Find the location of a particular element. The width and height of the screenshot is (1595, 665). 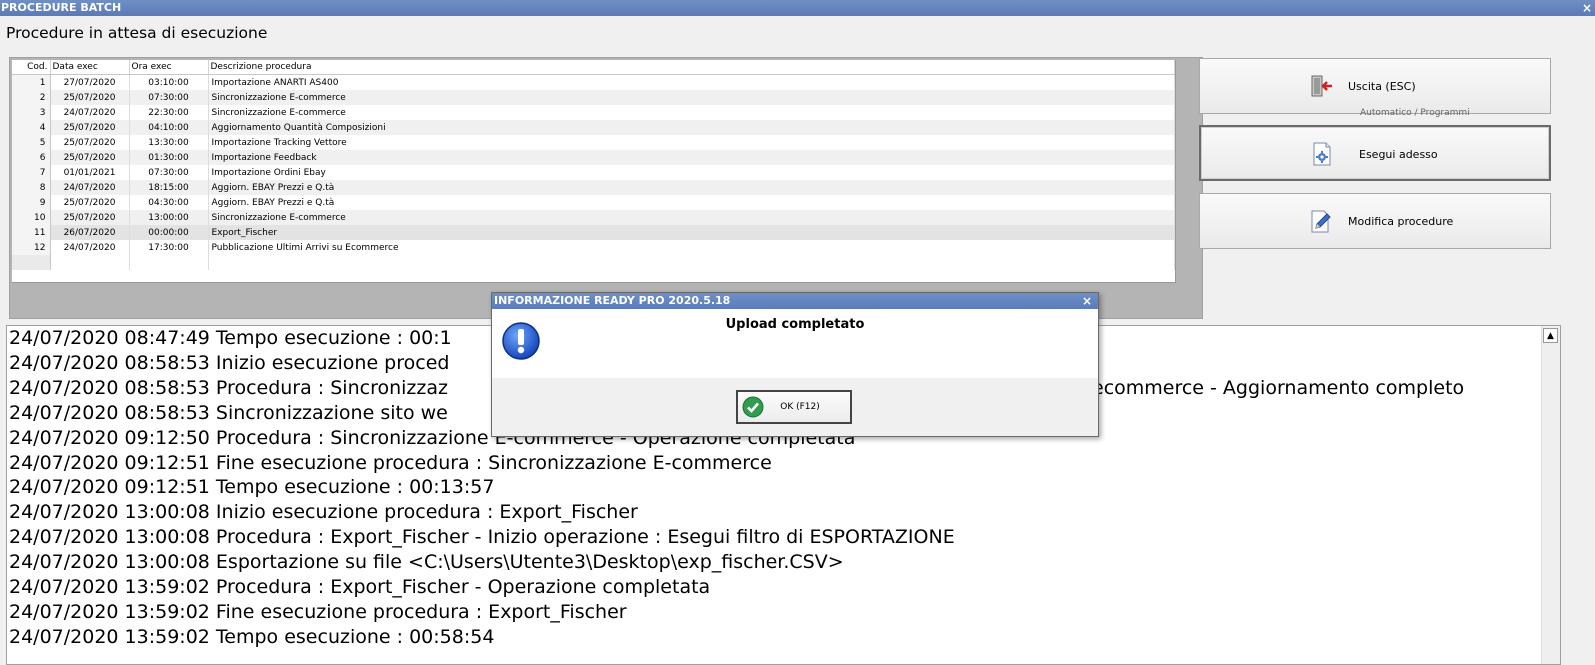

cell-time: 01:30:00 is located at coordinates (169, 157).